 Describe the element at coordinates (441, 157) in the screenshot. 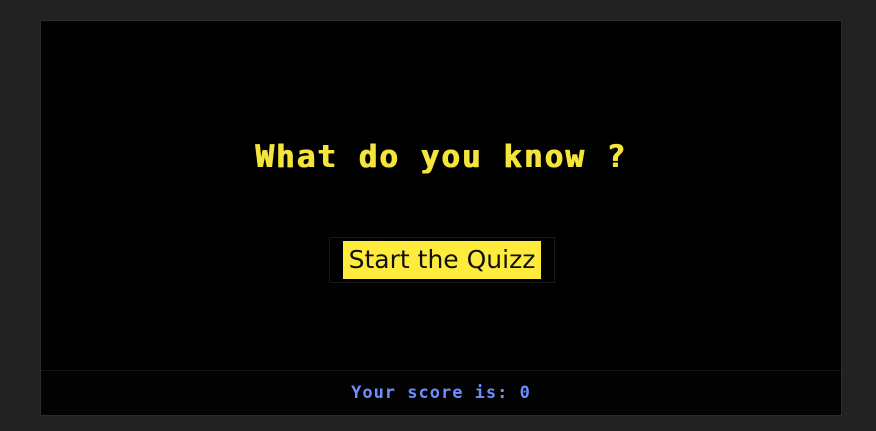

I see `quiz-title: What do you know ?` at that location.